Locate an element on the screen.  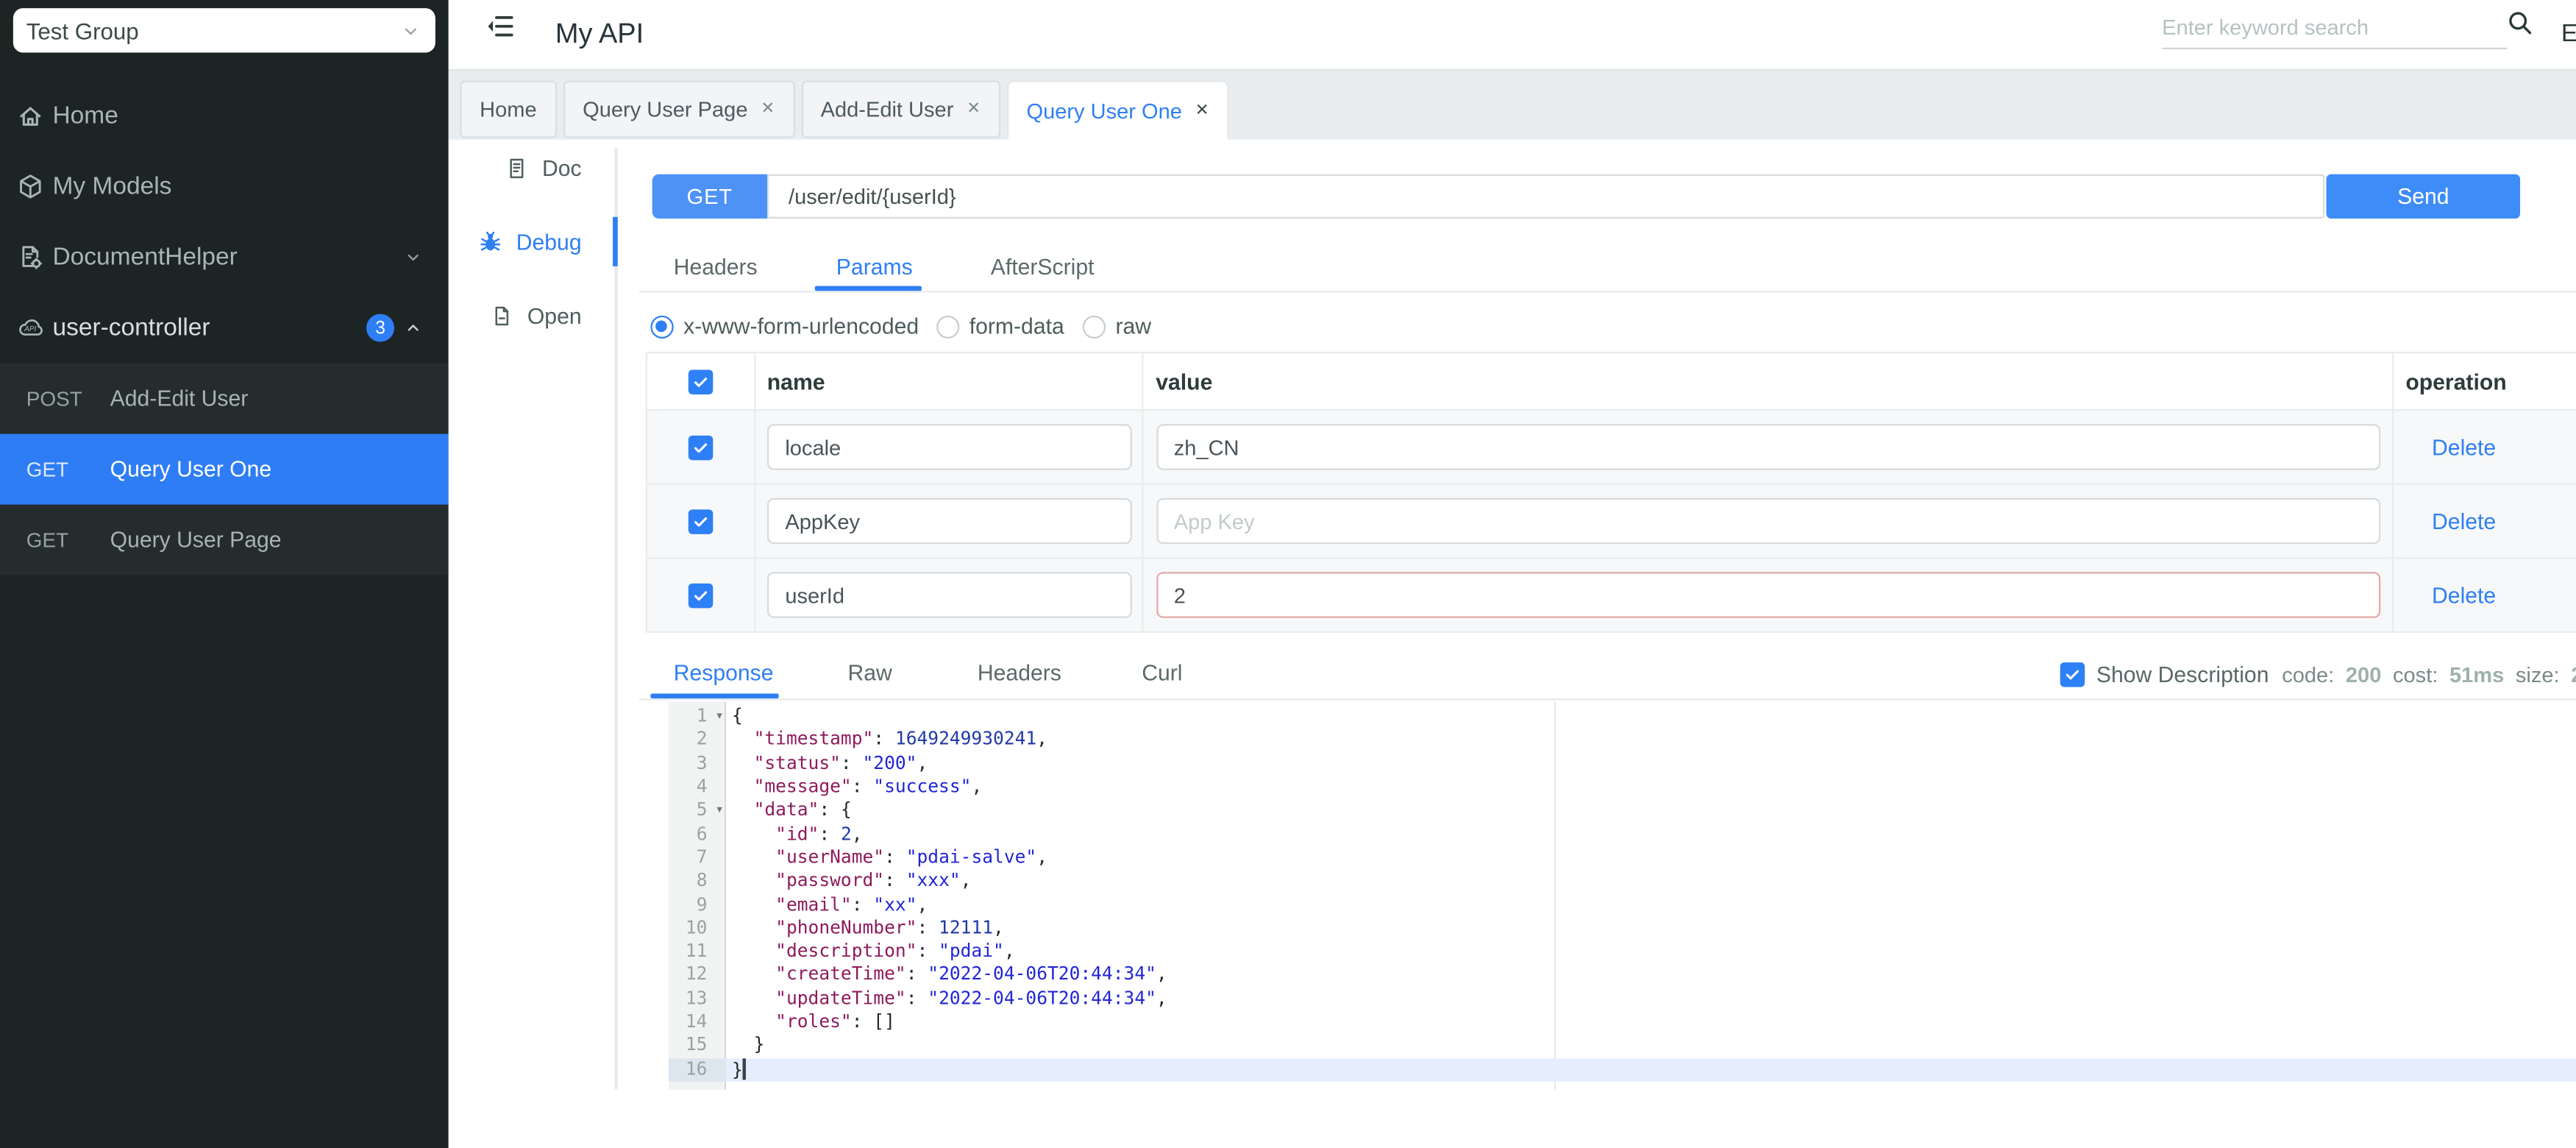
search-input is located at coordinates (2335, 27).